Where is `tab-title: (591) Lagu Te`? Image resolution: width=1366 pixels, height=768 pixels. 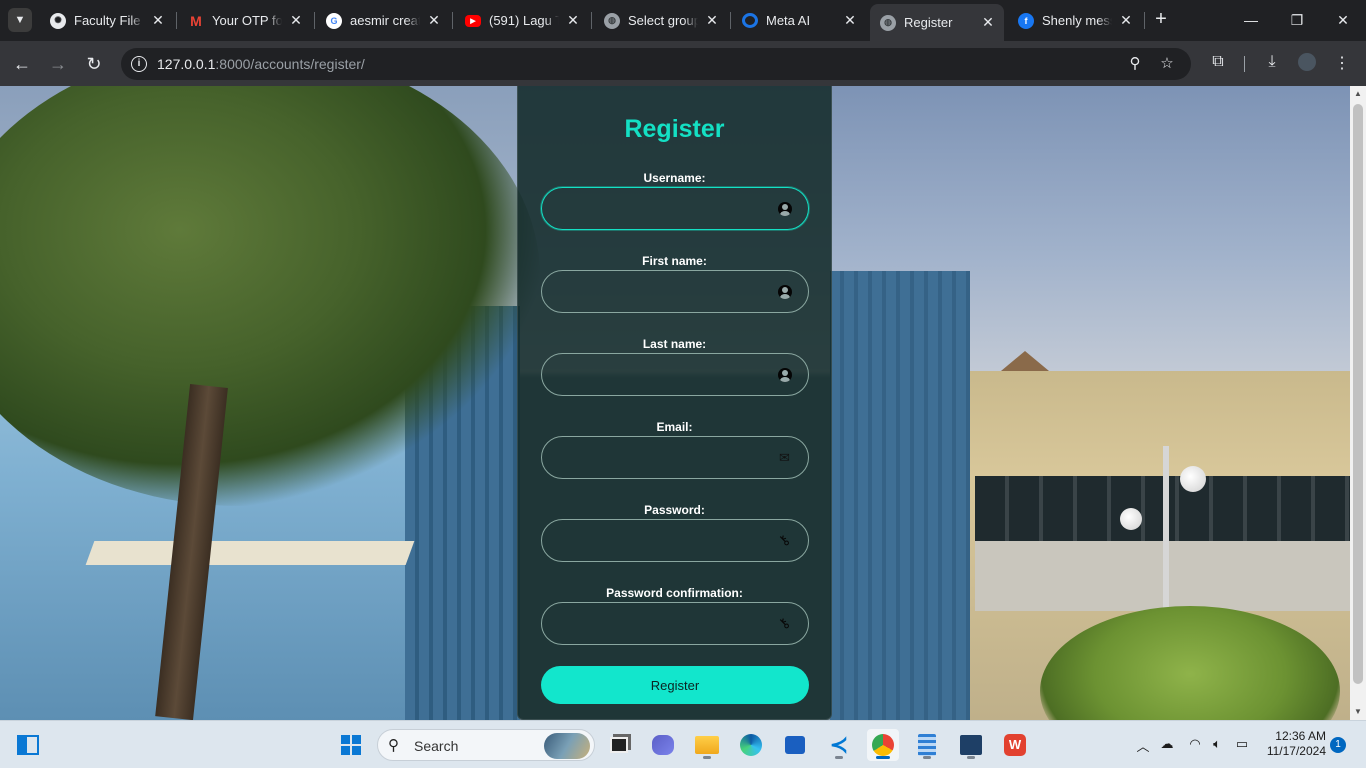 tab-title: (591) Lagu Te is located at coordinates (524, 20).